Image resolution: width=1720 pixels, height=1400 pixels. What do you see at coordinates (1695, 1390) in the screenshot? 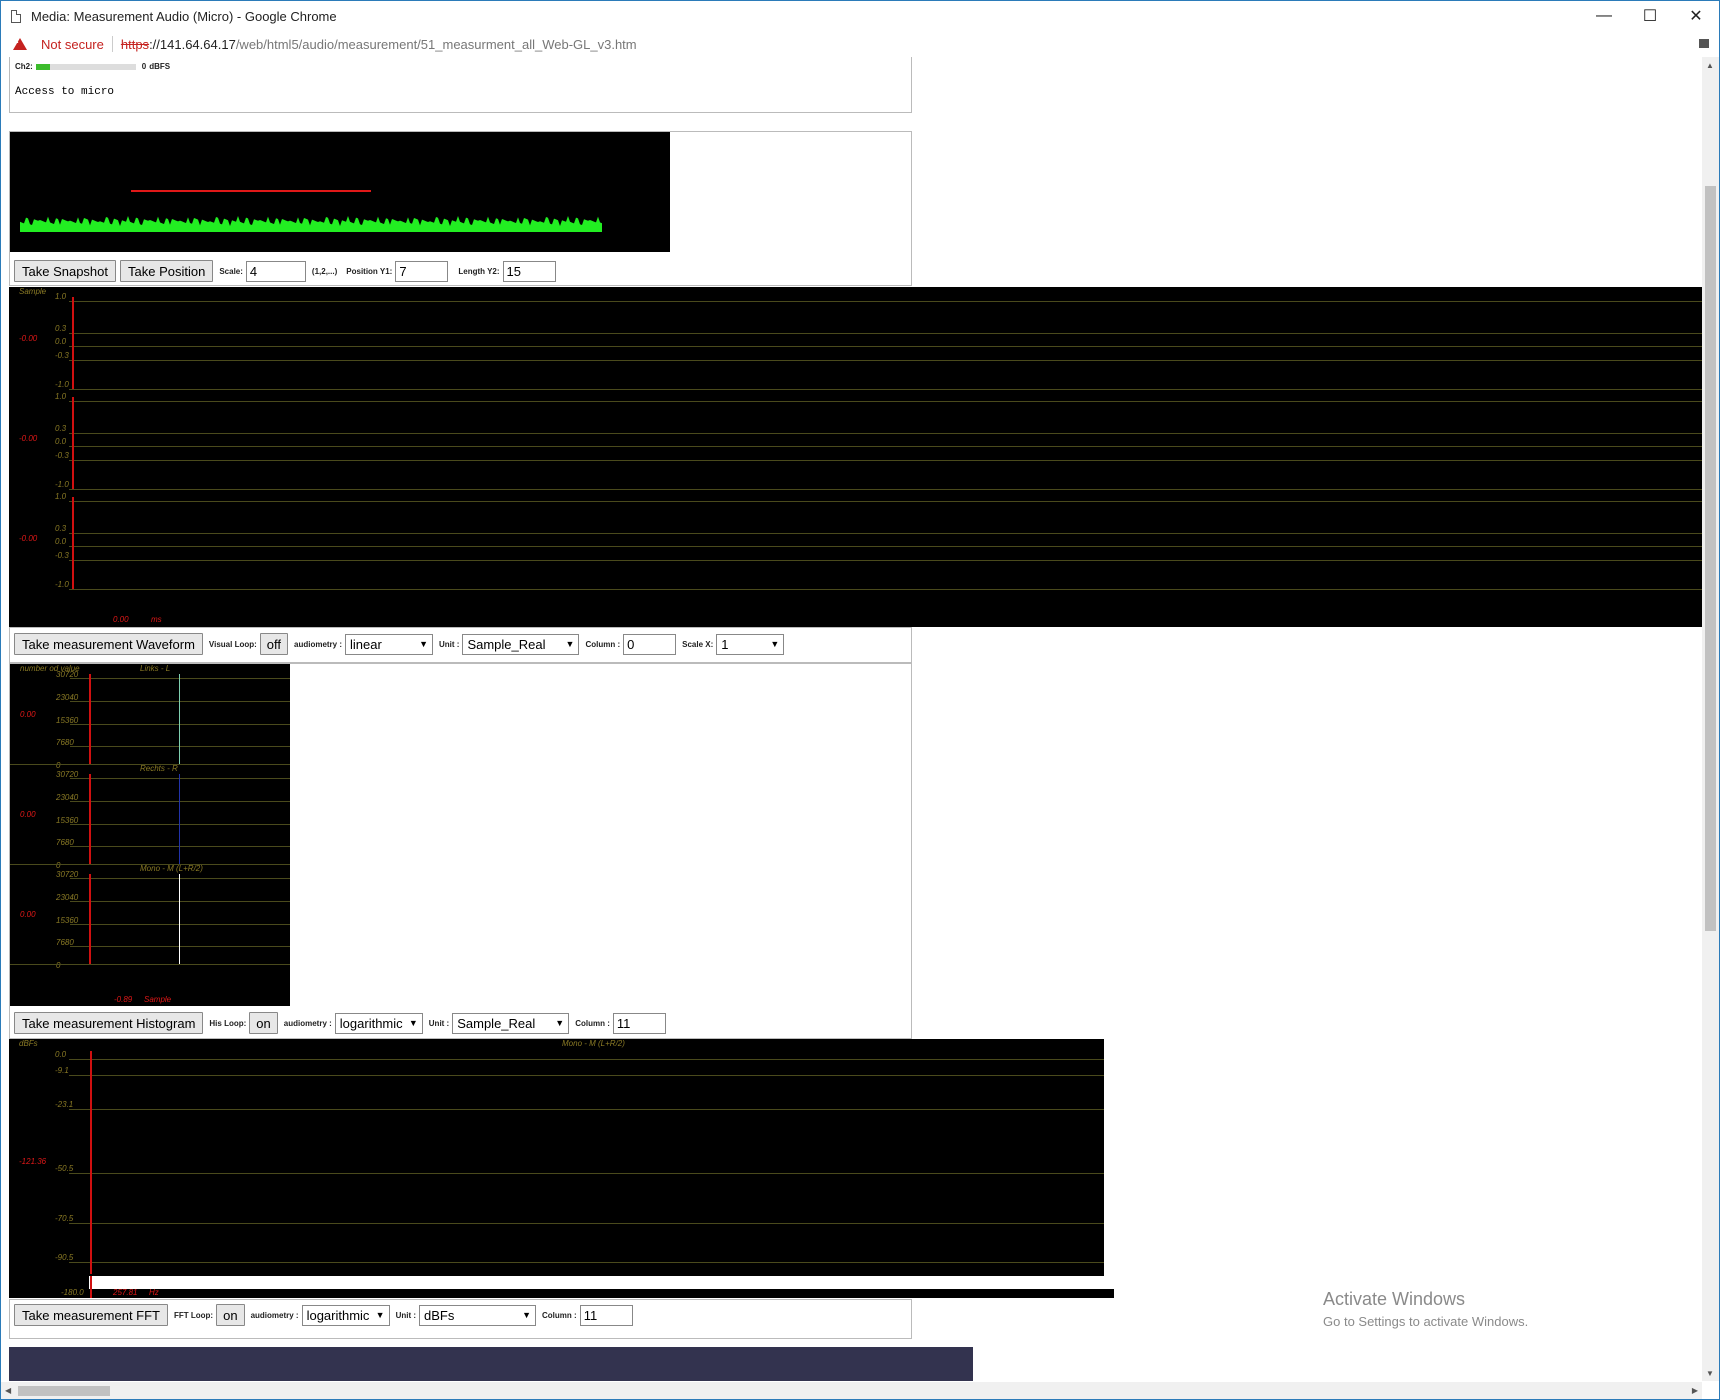
I see `scroll-right-icon: ▶` at bounding box center [1695, 1390].